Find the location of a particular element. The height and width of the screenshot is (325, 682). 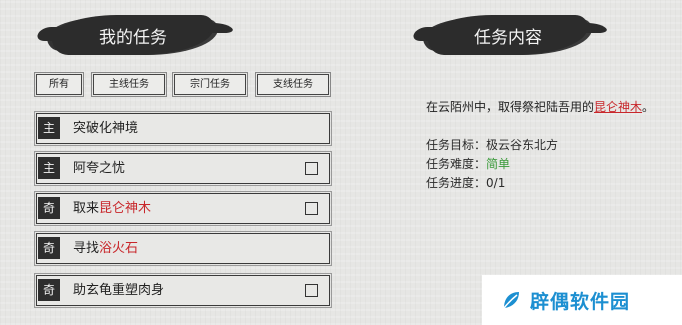

quest-row: 主 突破化神境 is located at coordinates (183, 128).